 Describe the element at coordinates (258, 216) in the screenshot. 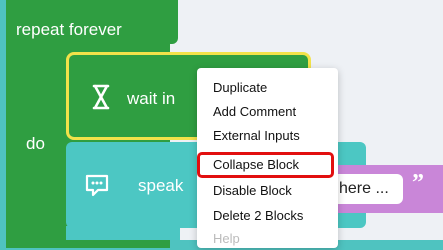

I see `menu-item-delete-blocks: Delete 2 Blocks` at that location.